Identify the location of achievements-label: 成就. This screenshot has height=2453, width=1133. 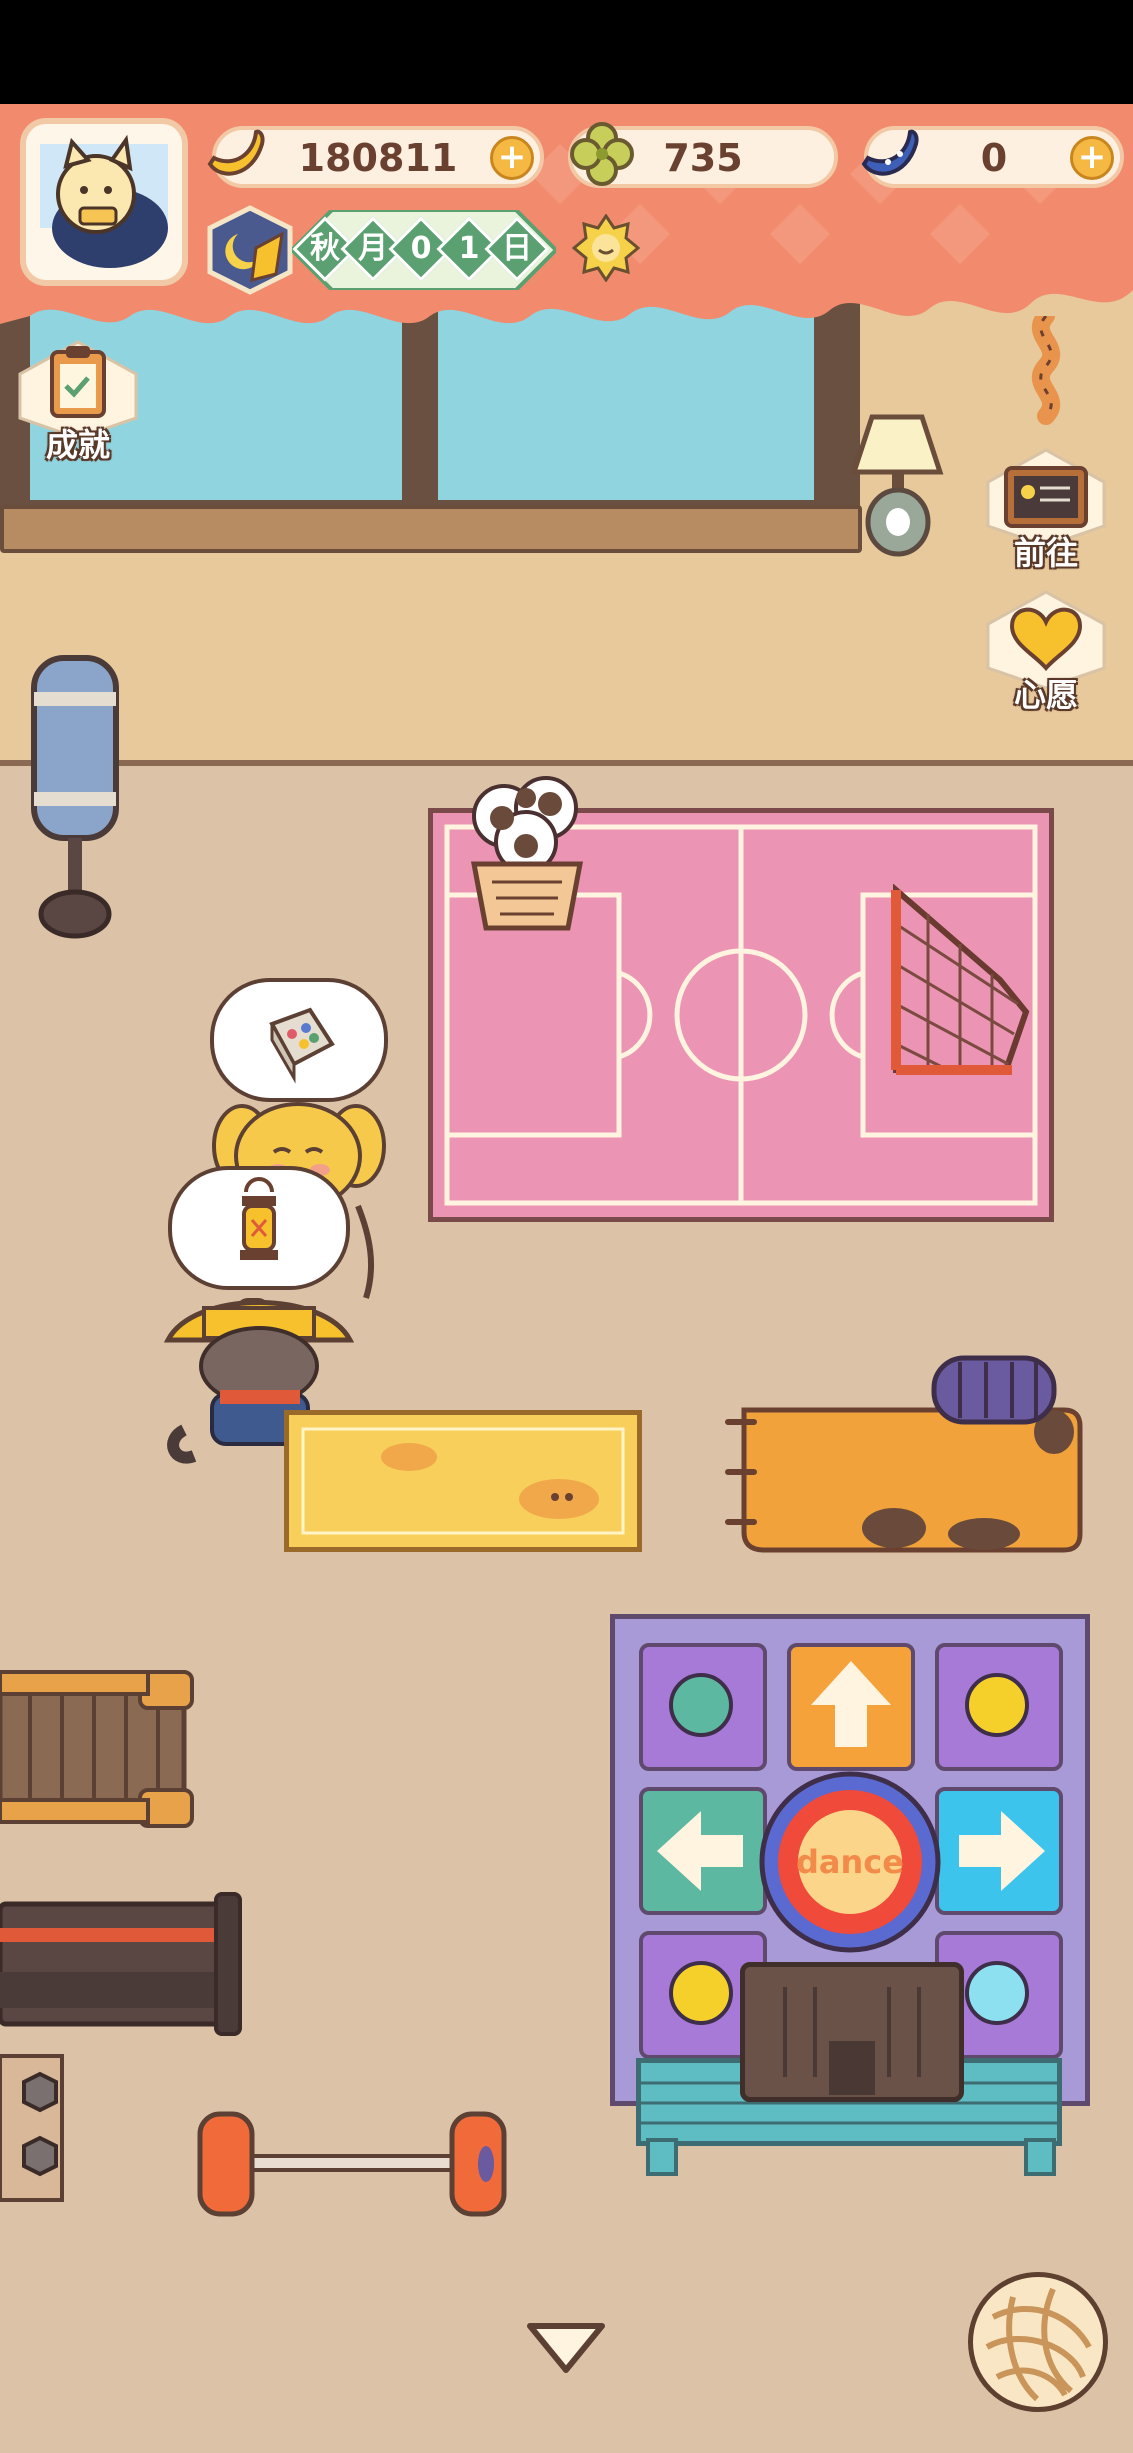
(77, 445).